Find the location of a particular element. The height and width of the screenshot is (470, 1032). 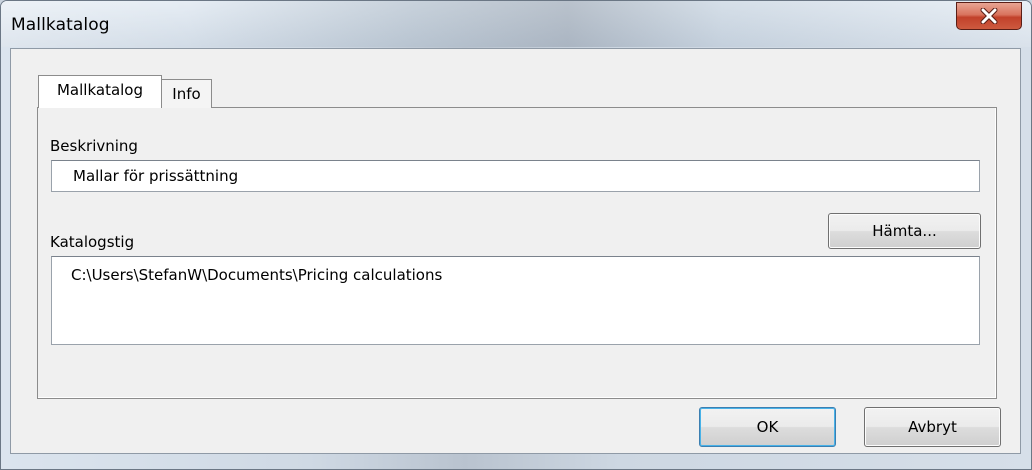

description-value: Mallar för prissättning is located at coordinates (156, 176).